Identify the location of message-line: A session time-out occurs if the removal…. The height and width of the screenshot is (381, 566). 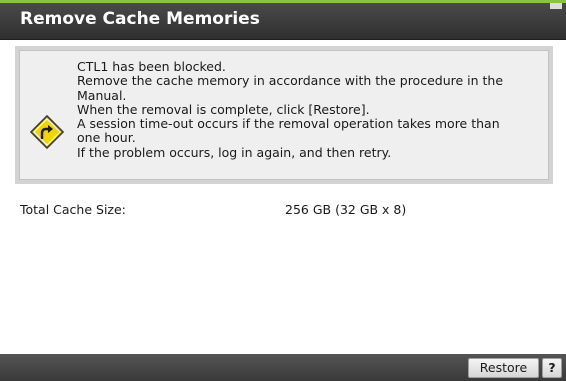
(288, 124).